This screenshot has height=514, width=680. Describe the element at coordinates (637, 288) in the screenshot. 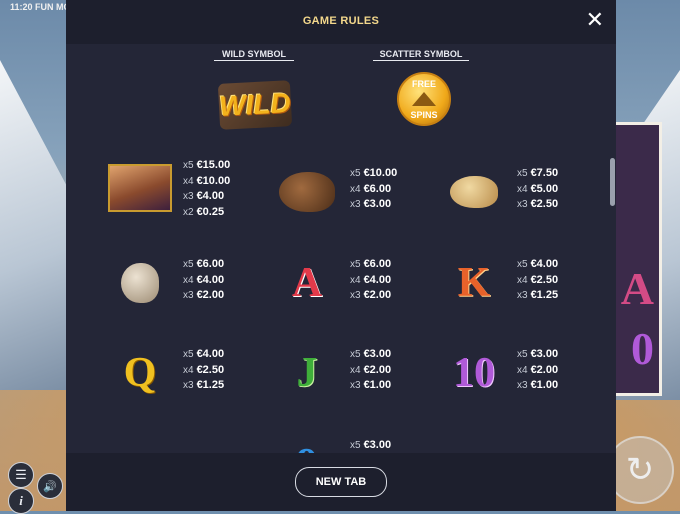

I see `background-reel-letter-a: A` at that location.